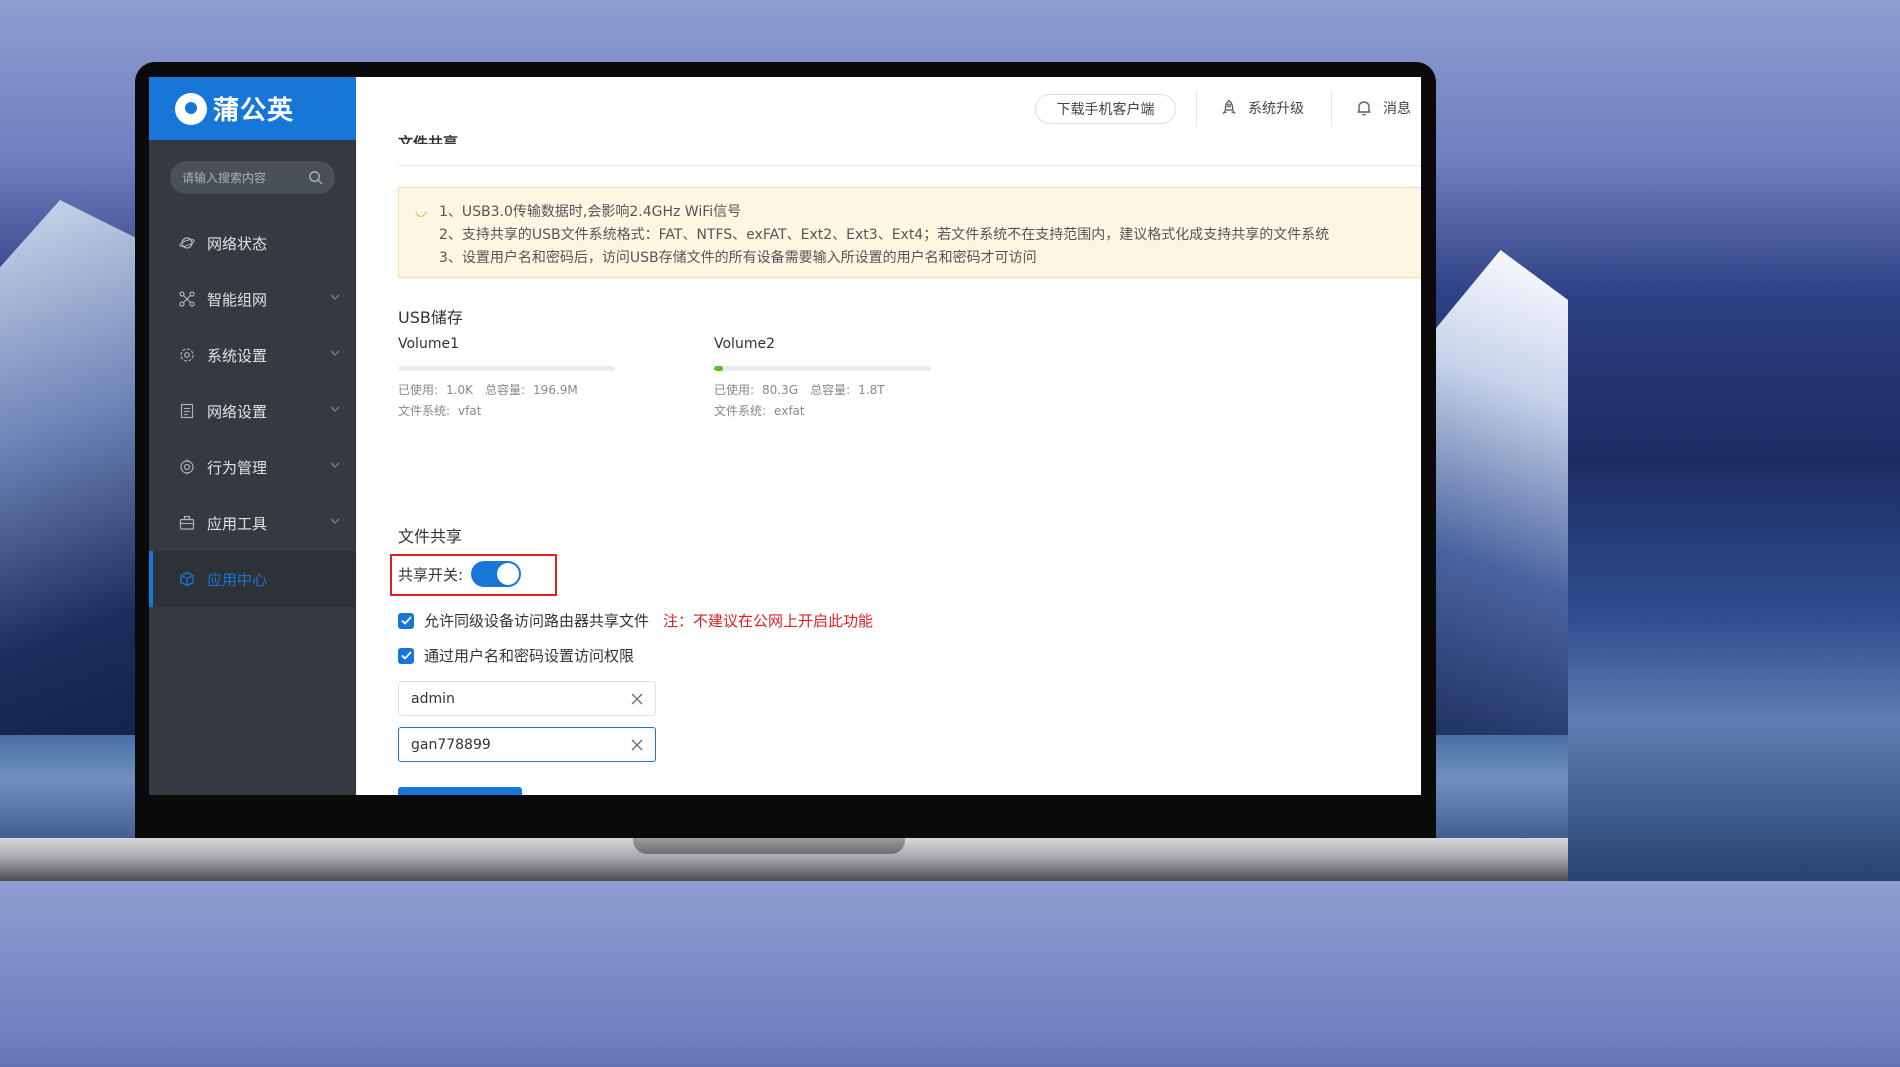 Image resolution: width=1900 pixels, height=1067 pixels. I want to click on username-input, so click(521, 698).